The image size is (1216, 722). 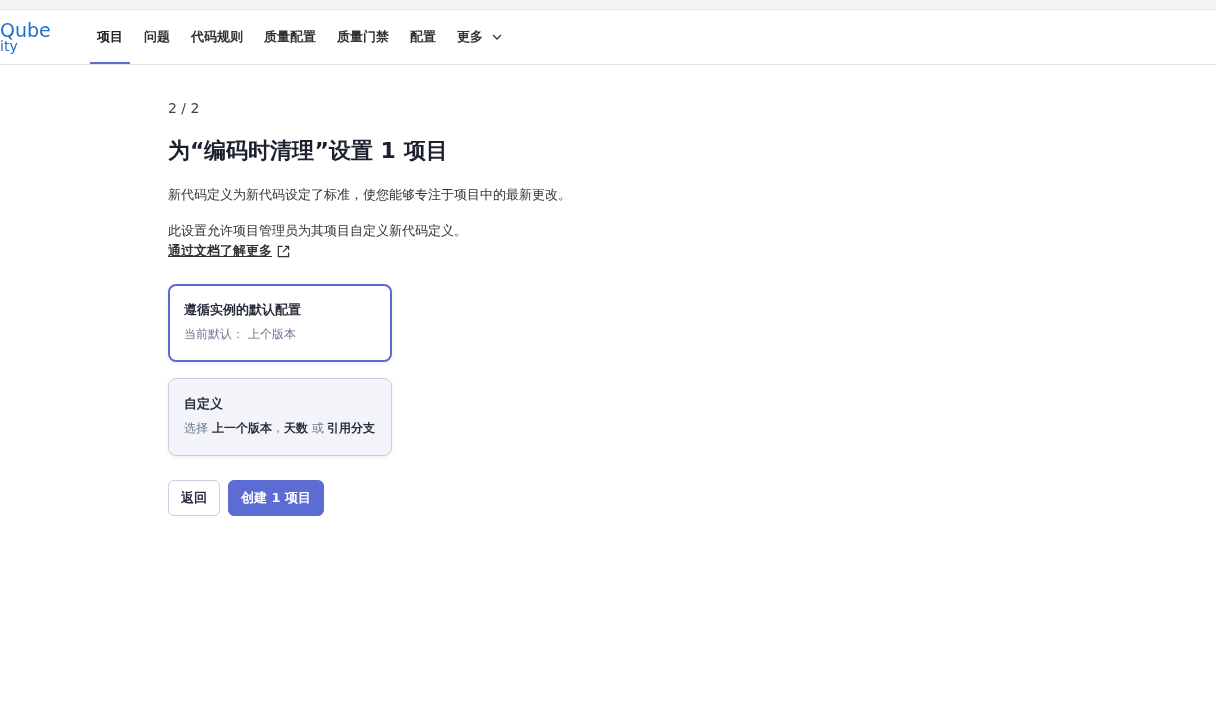 I want to click on create-button: 创建 1 项目, so click(x=276, y=498).